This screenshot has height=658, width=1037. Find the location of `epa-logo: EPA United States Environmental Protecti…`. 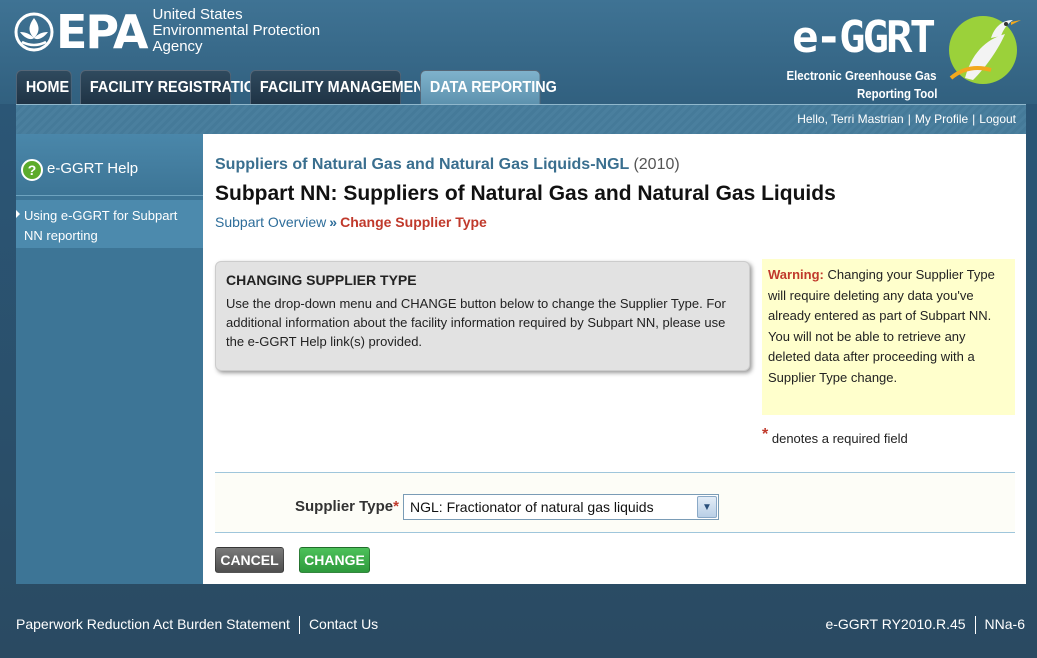

epa-logo: EPA United States Environmental Protecti… is located at coordinates (167, 32).